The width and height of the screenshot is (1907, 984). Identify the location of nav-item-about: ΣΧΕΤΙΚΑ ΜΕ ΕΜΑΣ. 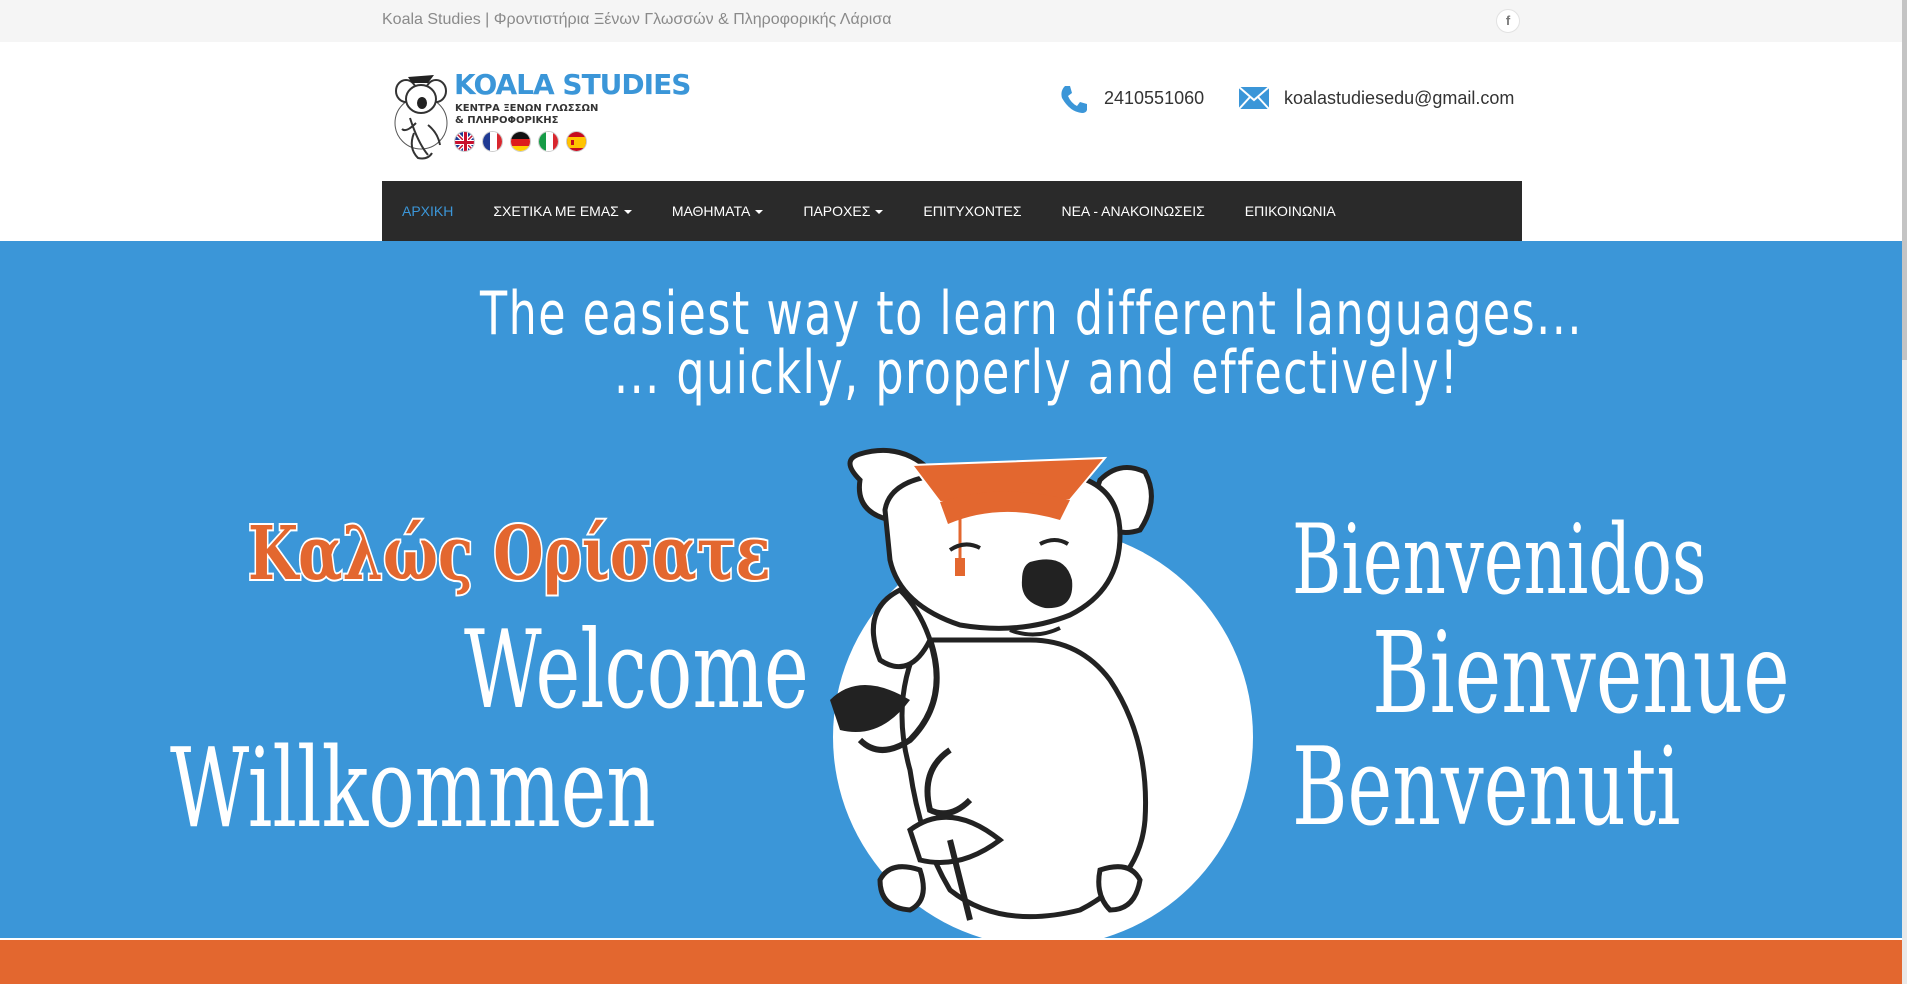
(562, 211).